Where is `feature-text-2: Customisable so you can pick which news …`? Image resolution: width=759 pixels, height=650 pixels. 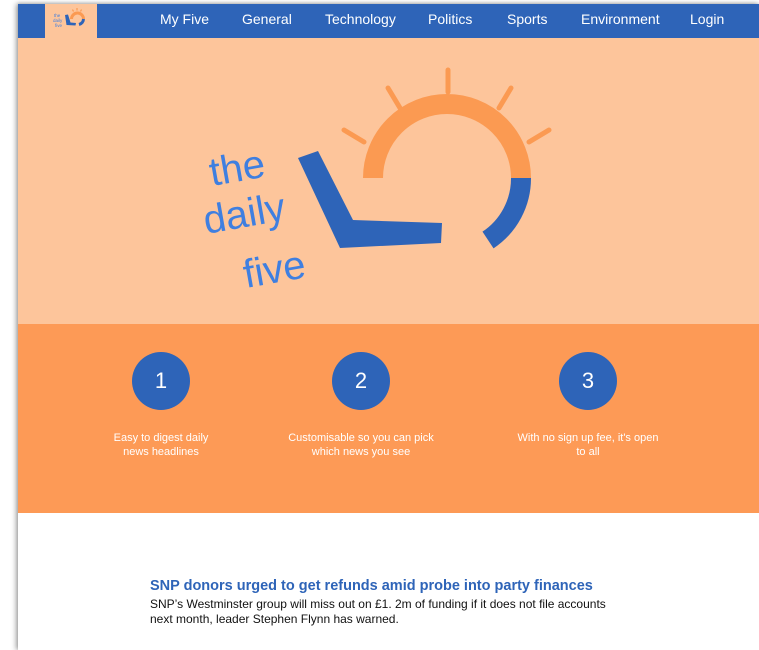 feature-text-2: Customisable so you can pick which news … is located at coordinates (361, 445).